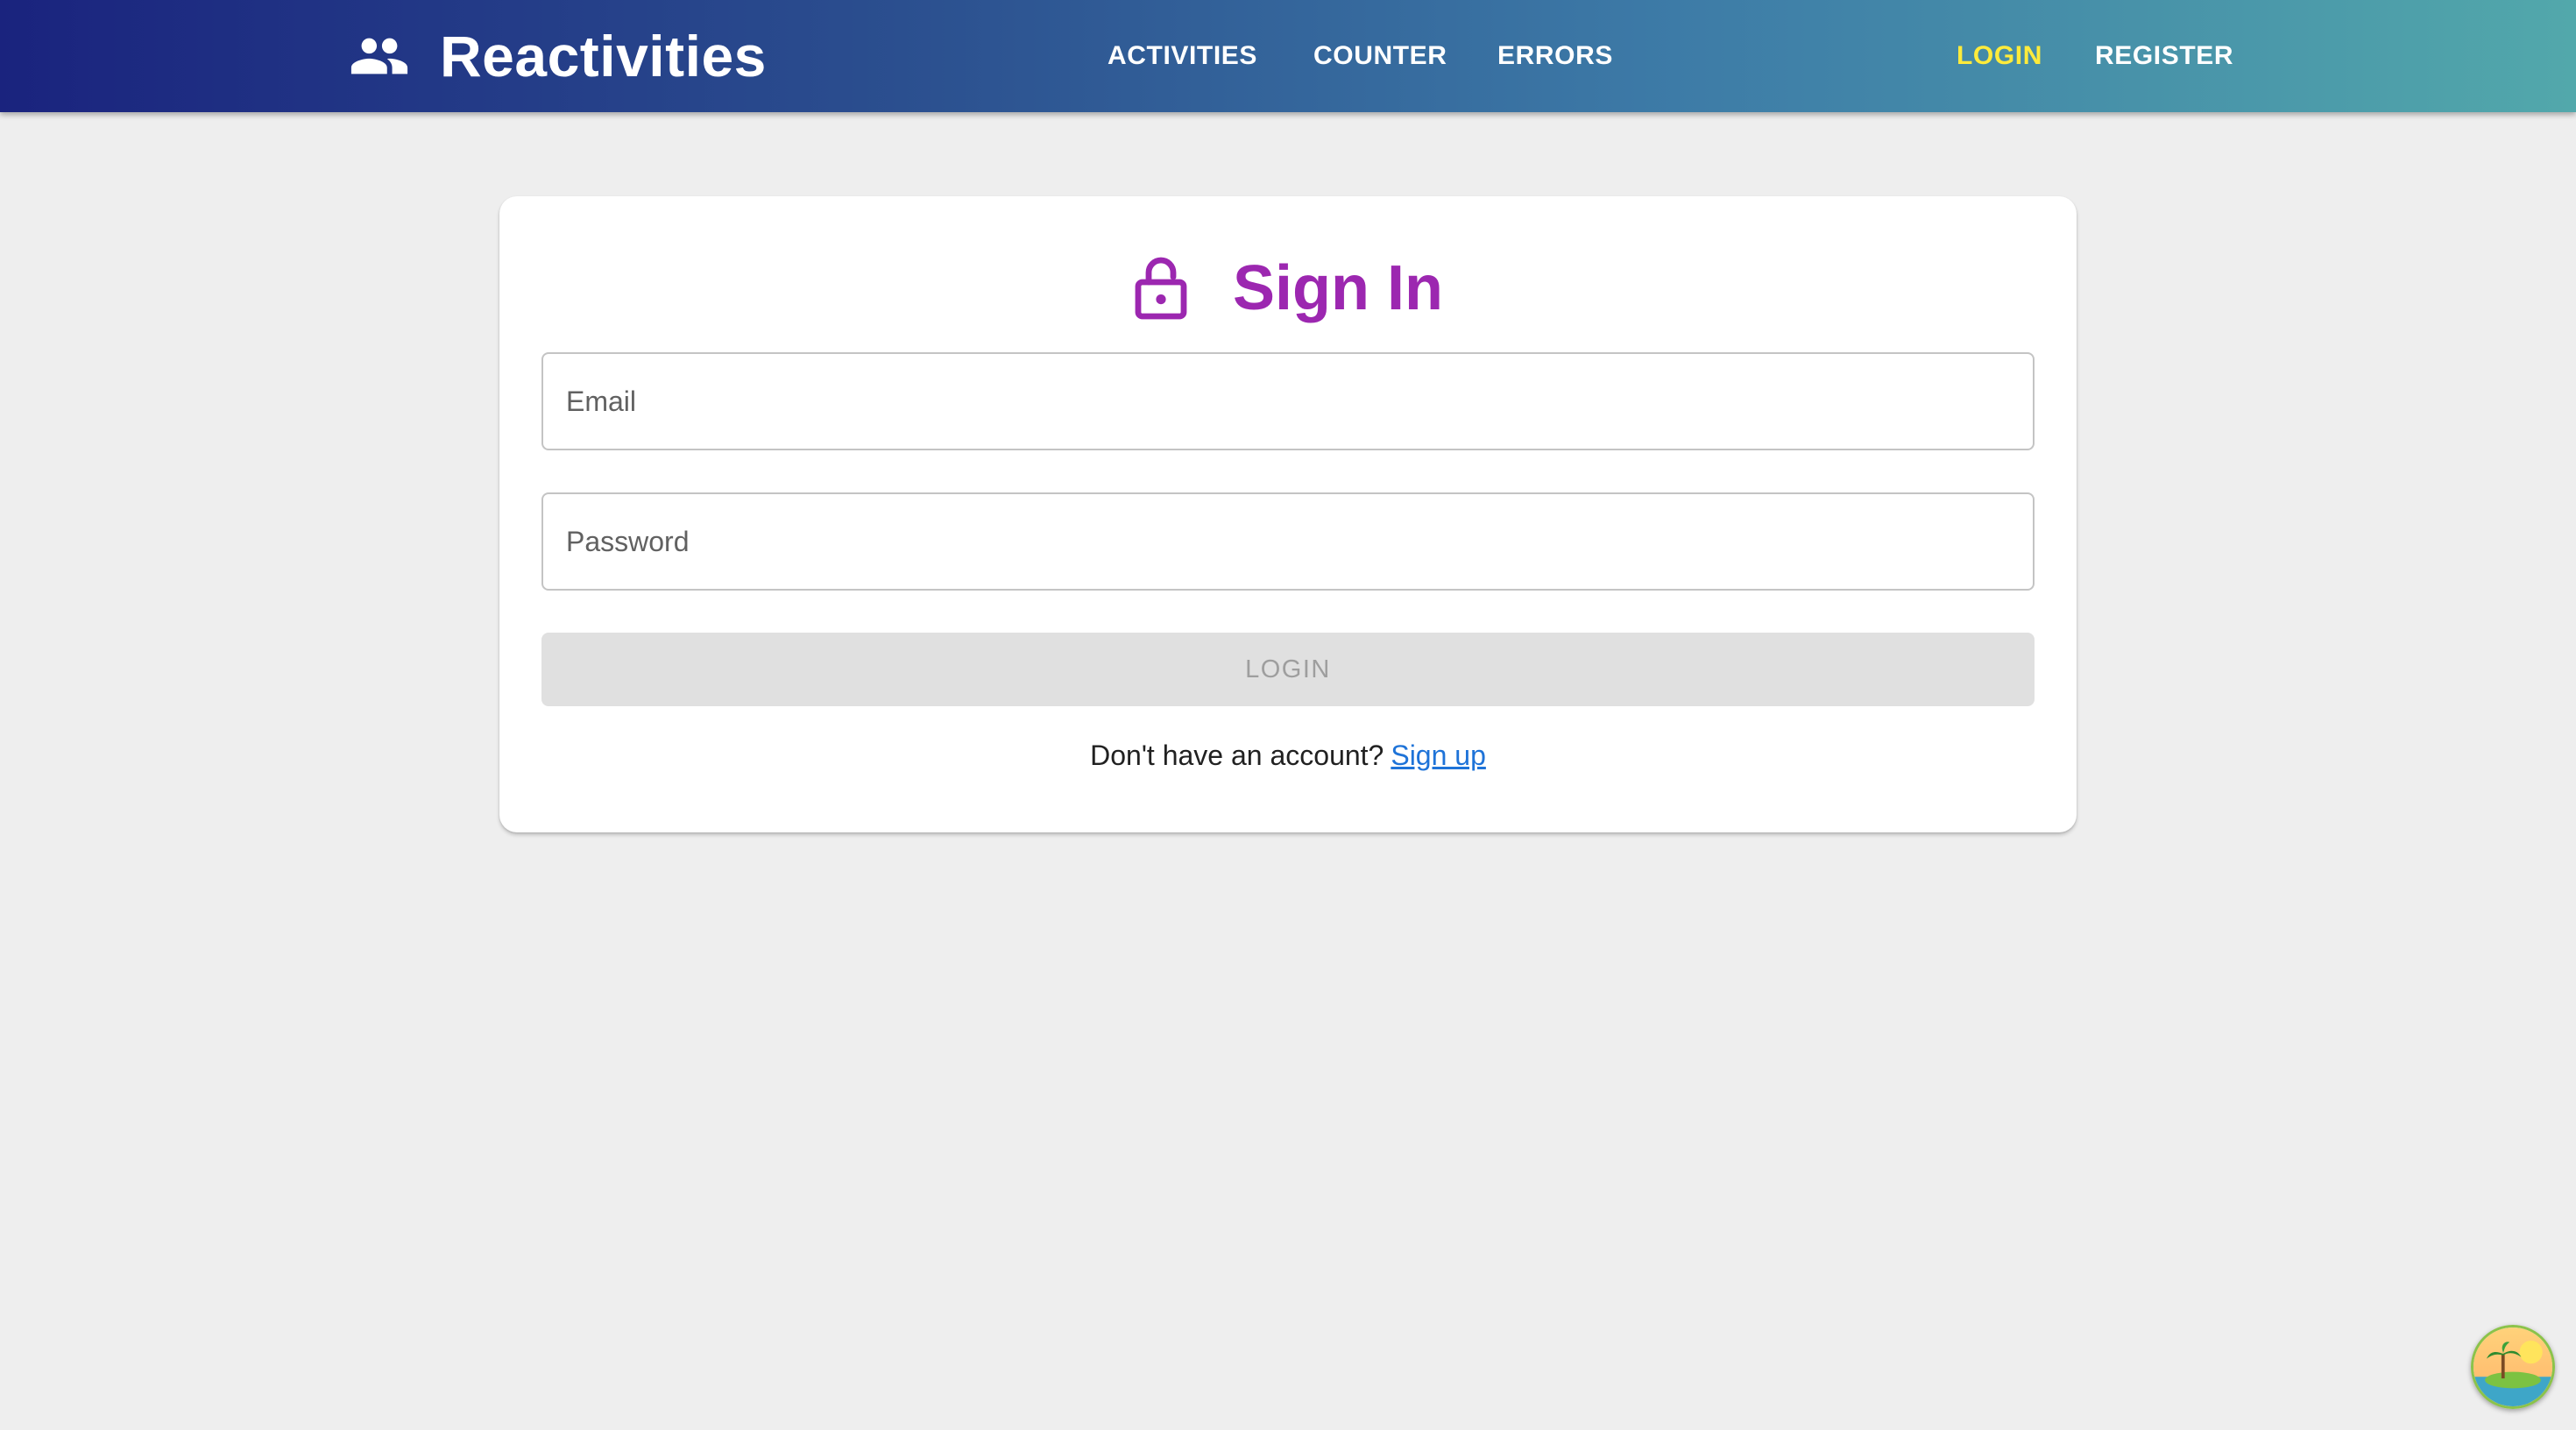  Describe the element at coordinates (2513, 1367) in the screenshot. I see `island-avatar-icon` at that location.